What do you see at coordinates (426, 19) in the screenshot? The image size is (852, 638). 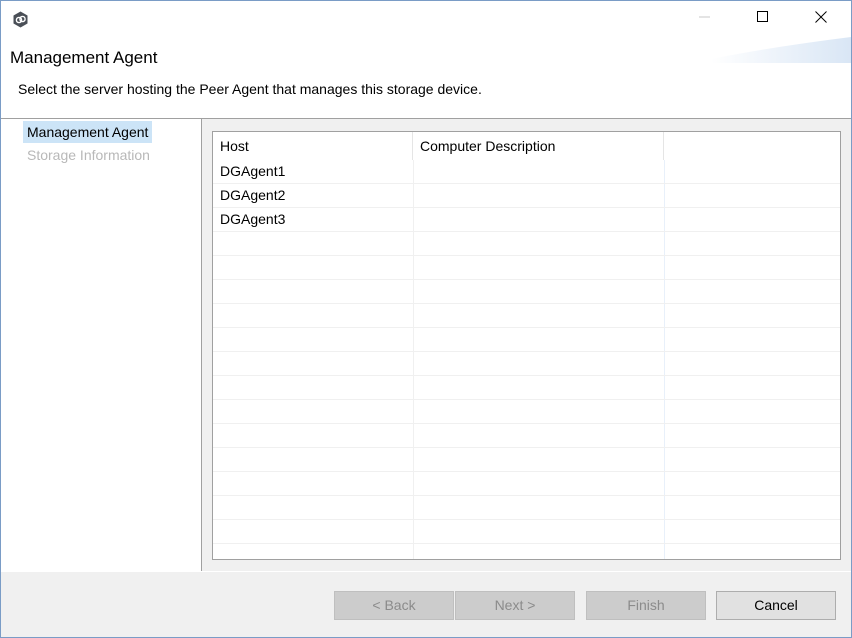 I see `title-bar` at bounding box center [426, 19].